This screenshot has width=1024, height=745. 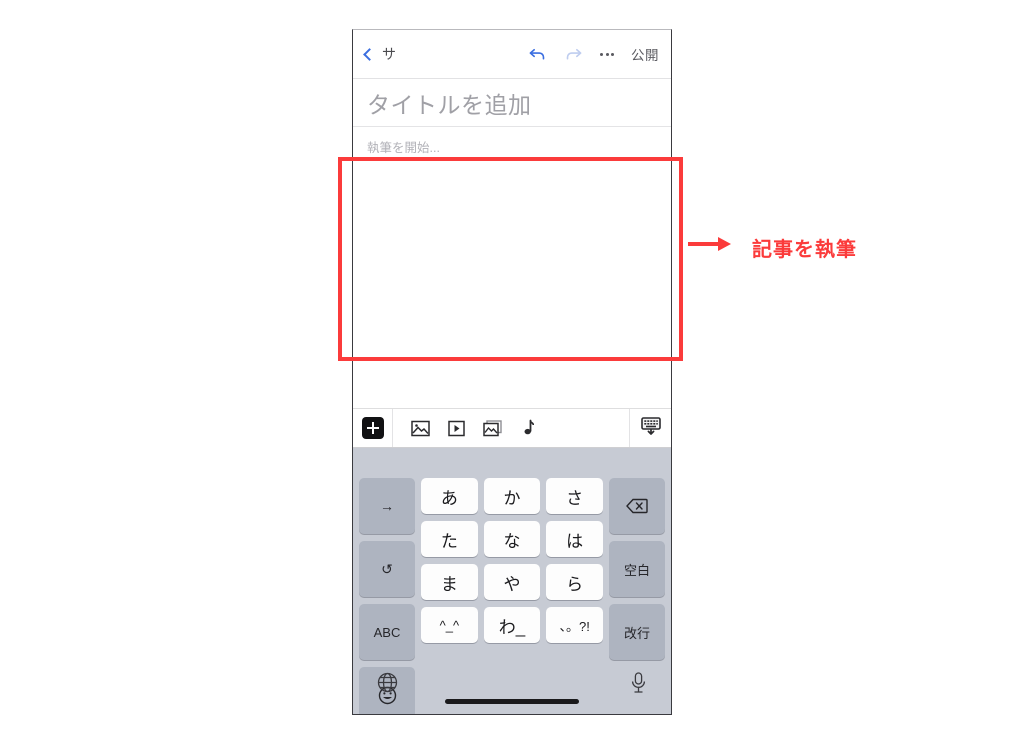 I want to click on image-icon, so click(x=420, y=428).